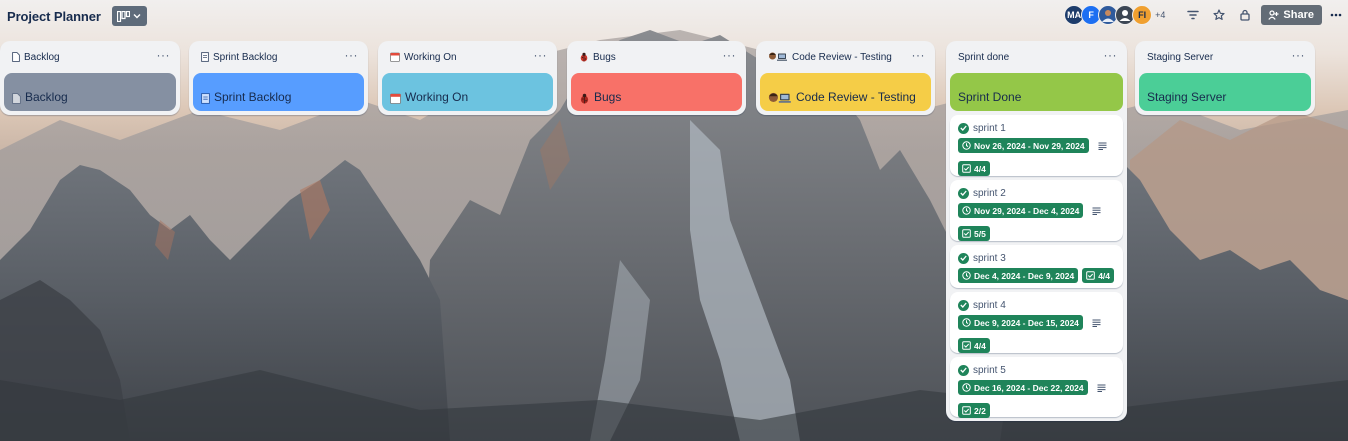  Describe the element at coordinates (205, 57) in the screenshot. I see `receipt-icon` at that location.